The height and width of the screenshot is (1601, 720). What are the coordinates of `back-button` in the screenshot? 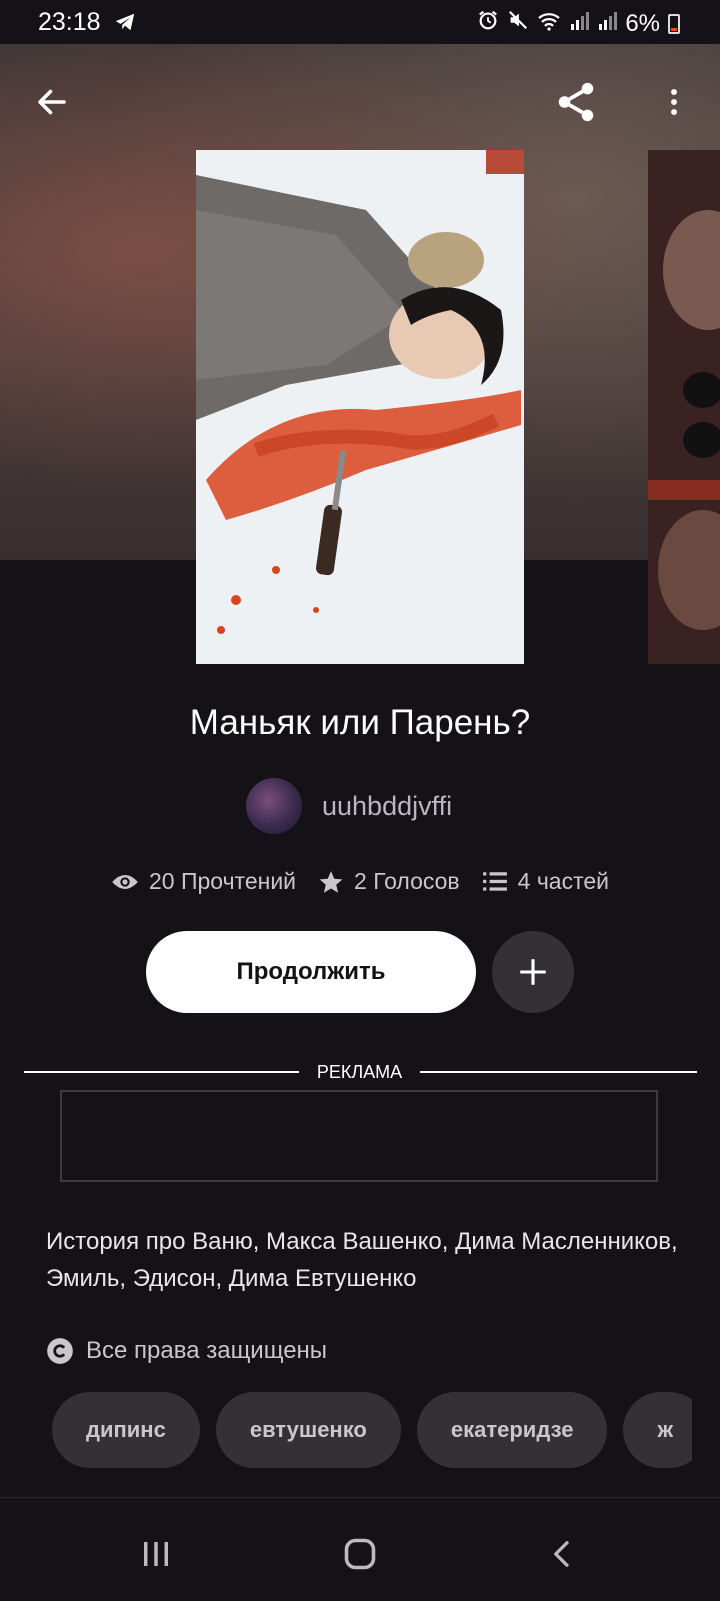 It's located at (52, 102).